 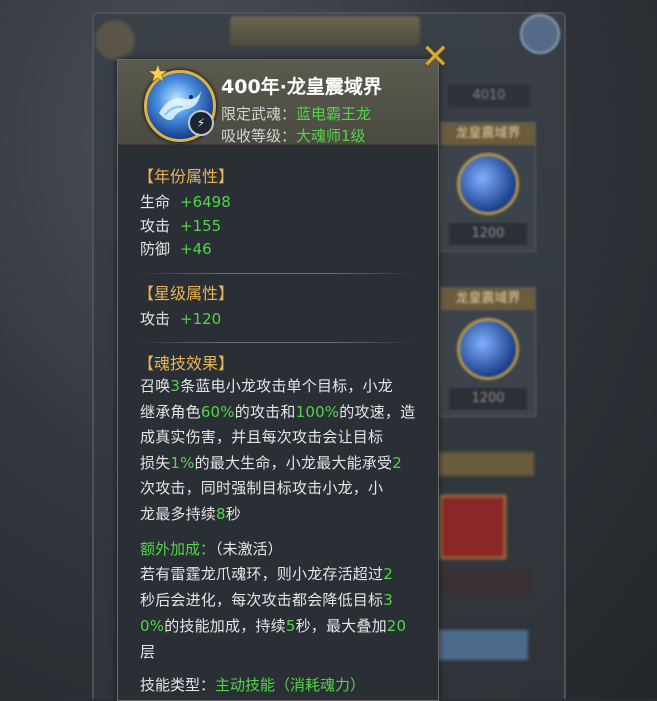 What do you see at coordinates (186, 363) in the screenshot?
I see `skill-effect-title: 【魂技效果】` at bounding box center [186, 363].